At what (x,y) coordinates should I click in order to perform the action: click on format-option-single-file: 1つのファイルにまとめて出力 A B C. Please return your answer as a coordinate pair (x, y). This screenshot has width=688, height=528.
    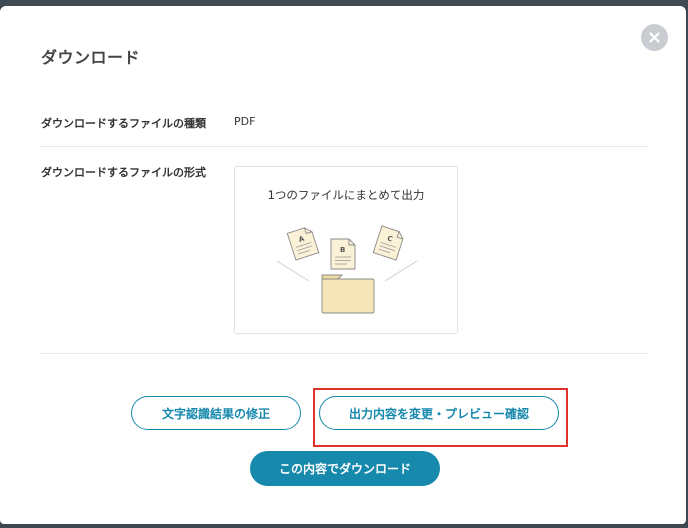
    Looking at the image, I should click on (346, 250).